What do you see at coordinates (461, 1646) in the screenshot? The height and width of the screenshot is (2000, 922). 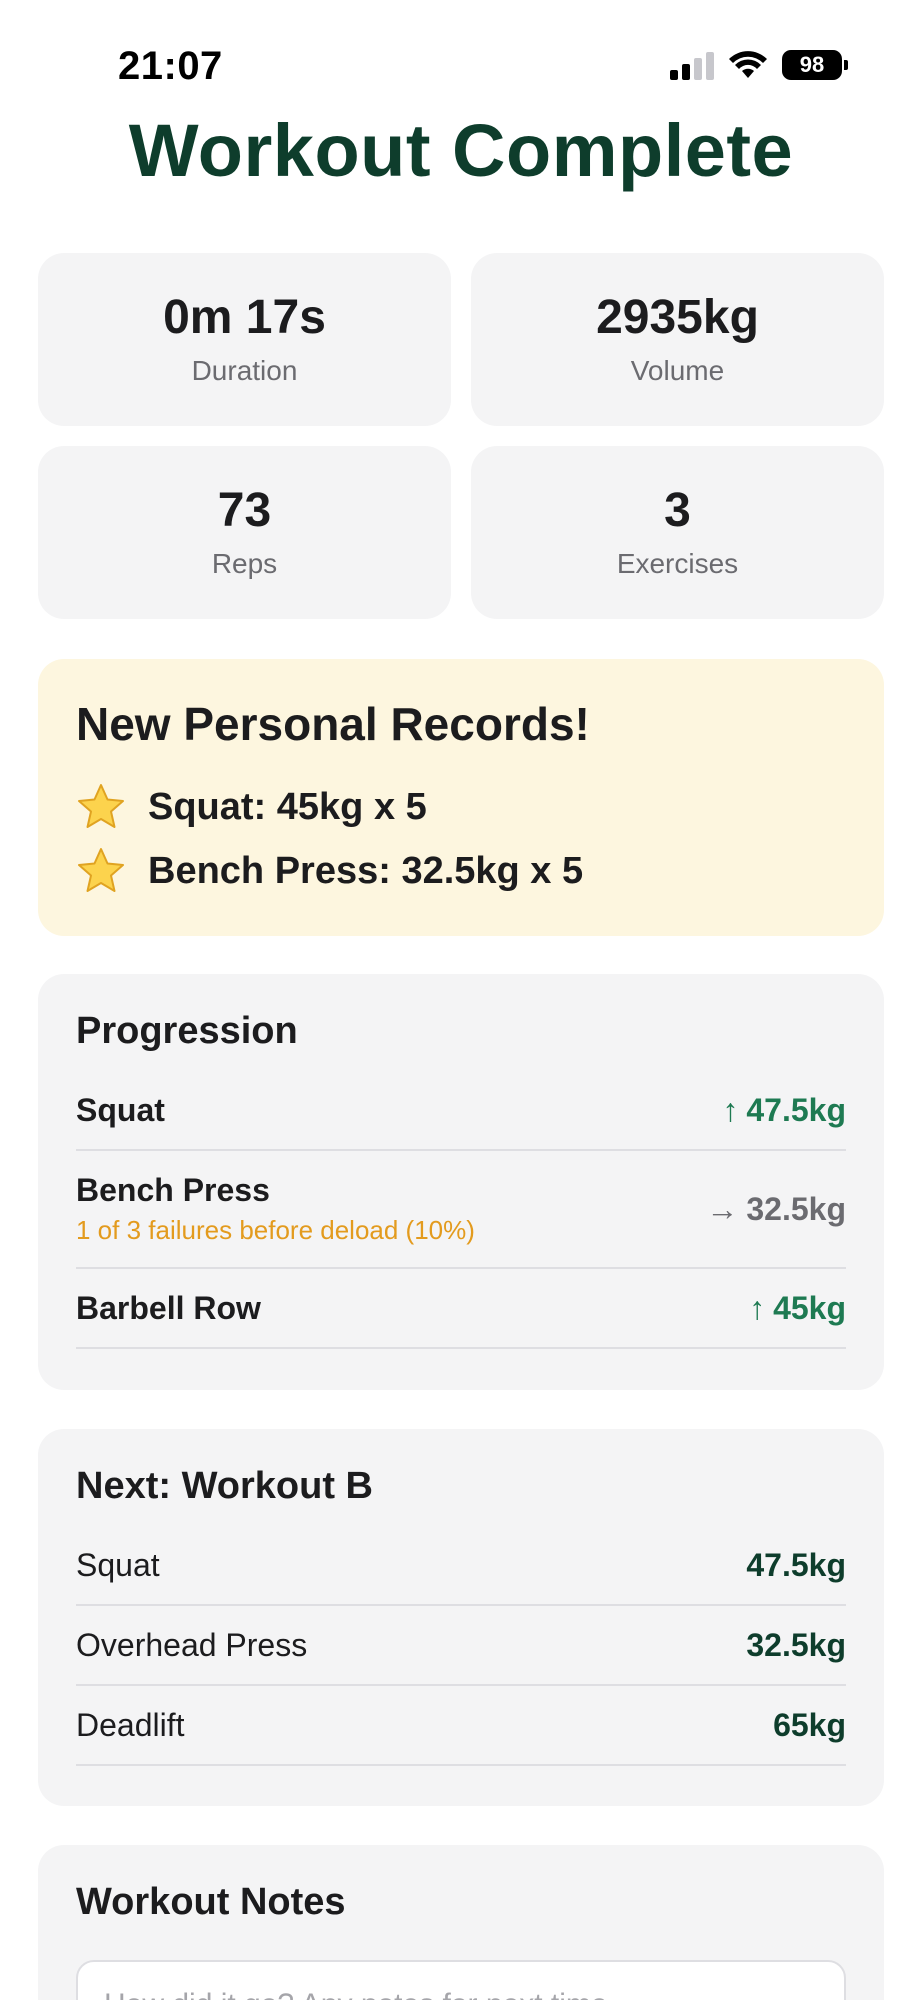 I see `next-workout-row: Overhead Press 32.5kg` at bounding box center [461, 1646].